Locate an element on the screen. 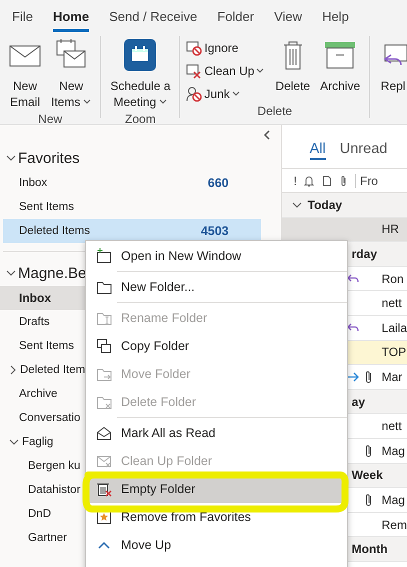 The image size is (407, 567). group-label: Delete is located at coordinates (274, 111).